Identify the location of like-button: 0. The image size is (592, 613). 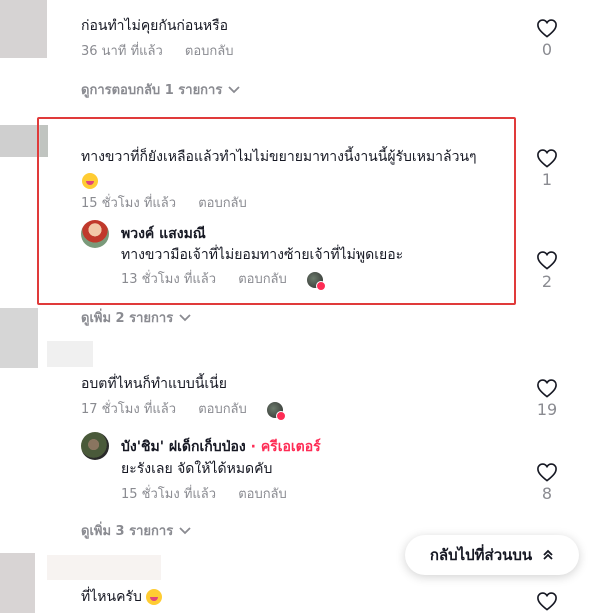
(547, 38).